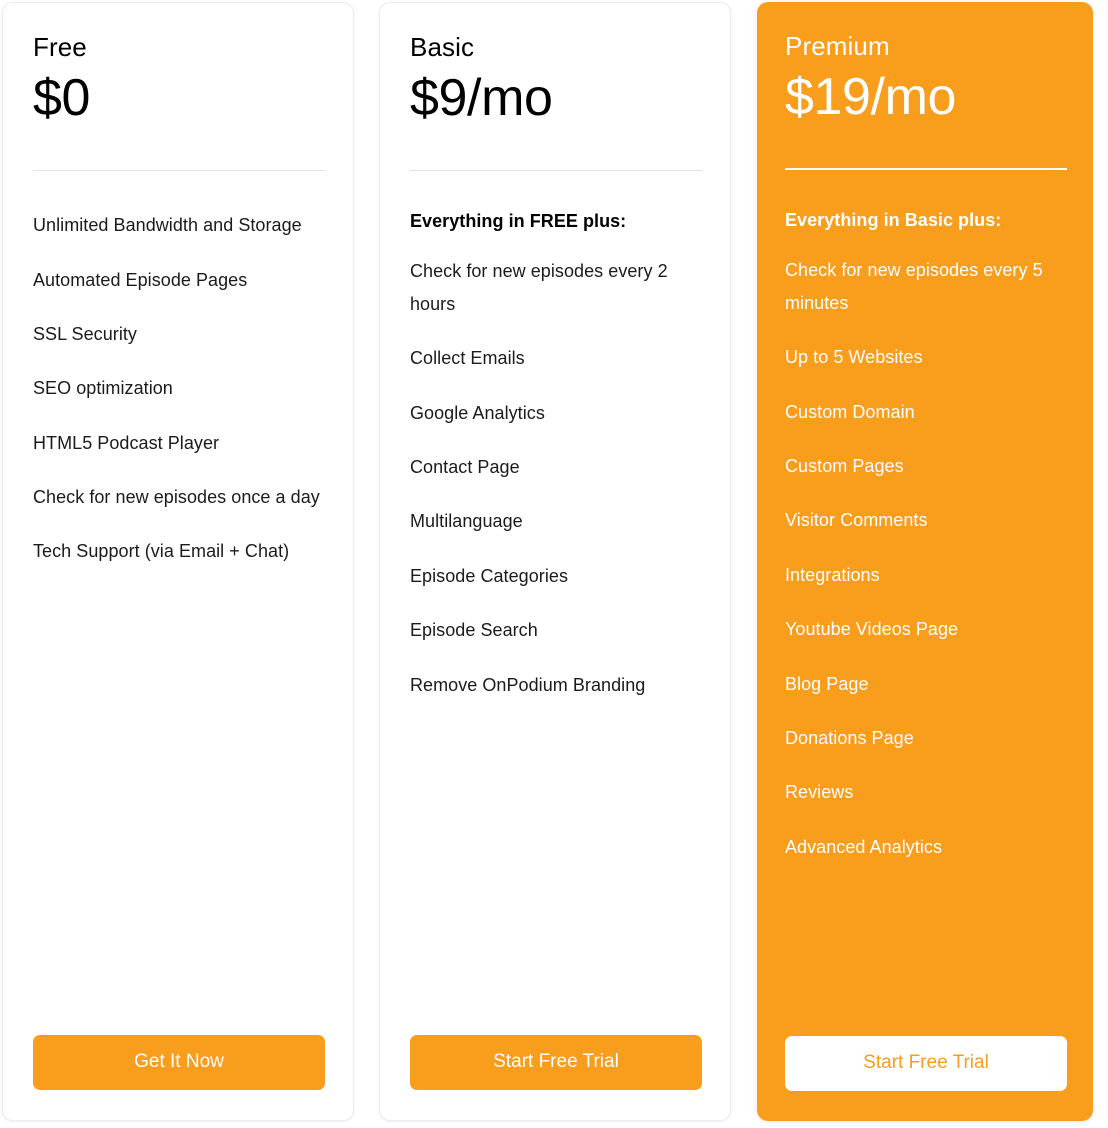 This screenshot has width=1108, height=1128. Describe the element at coordinates (539, 287) in the screenshot. I see `feature-item: Check for new episodes every 2 hours` at that location.